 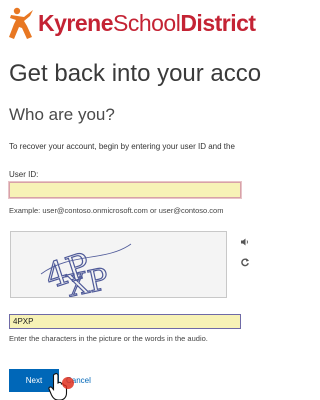 I want to click on captcha-distorted-text: 4P XP, so click(x=118, y=264).